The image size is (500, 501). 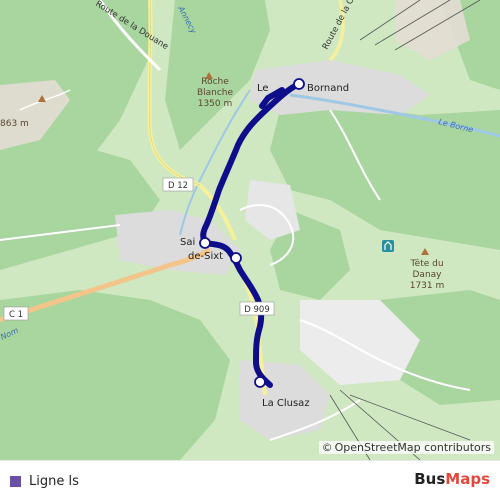 I want to click on bus-stop-la-clusaz, so click(x=260, y=382).